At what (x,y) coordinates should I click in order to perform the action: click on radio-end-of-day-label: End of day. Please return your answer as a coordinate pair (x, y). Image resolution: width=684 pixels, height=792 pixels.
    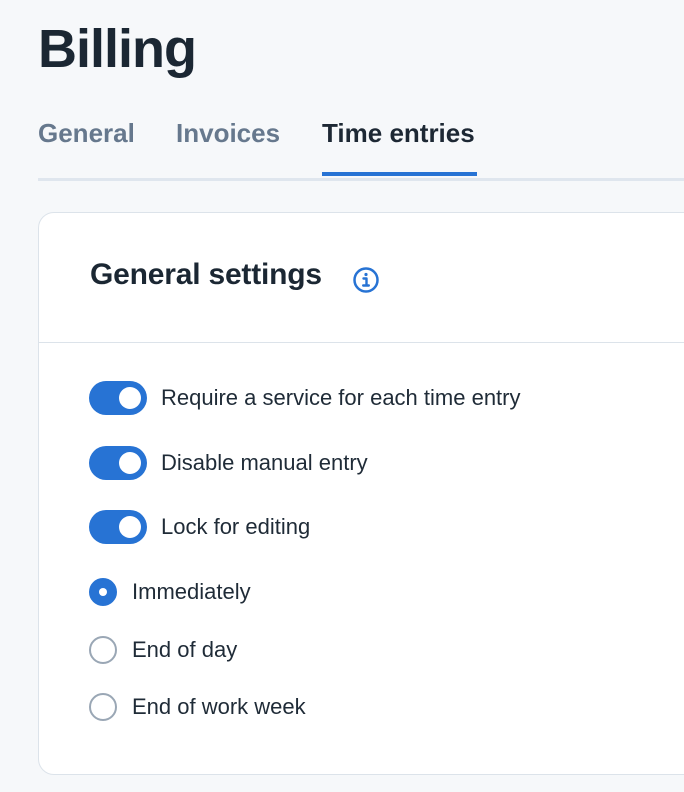
    Looking at the image, I should click on (185, 649).